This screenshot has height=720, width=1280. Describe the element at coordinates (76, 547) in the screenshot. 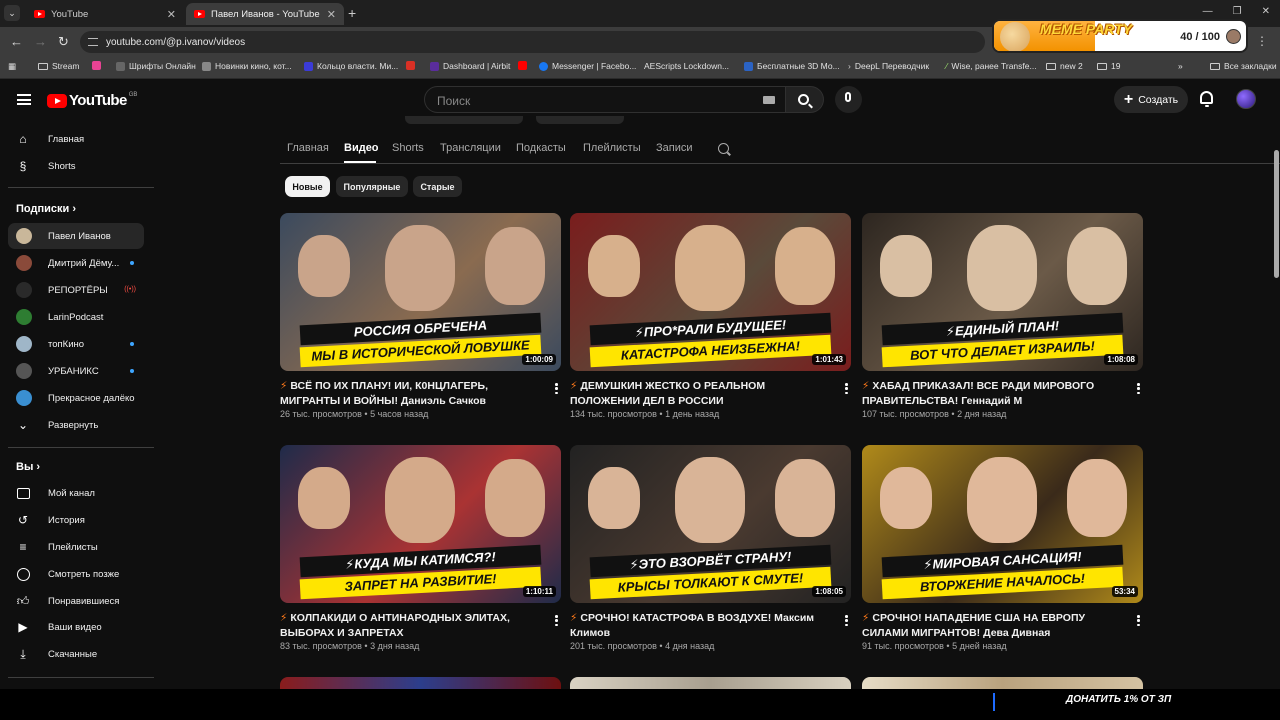

I see `sidebar-item-playlists: ≡ Плейлисты` at that location.